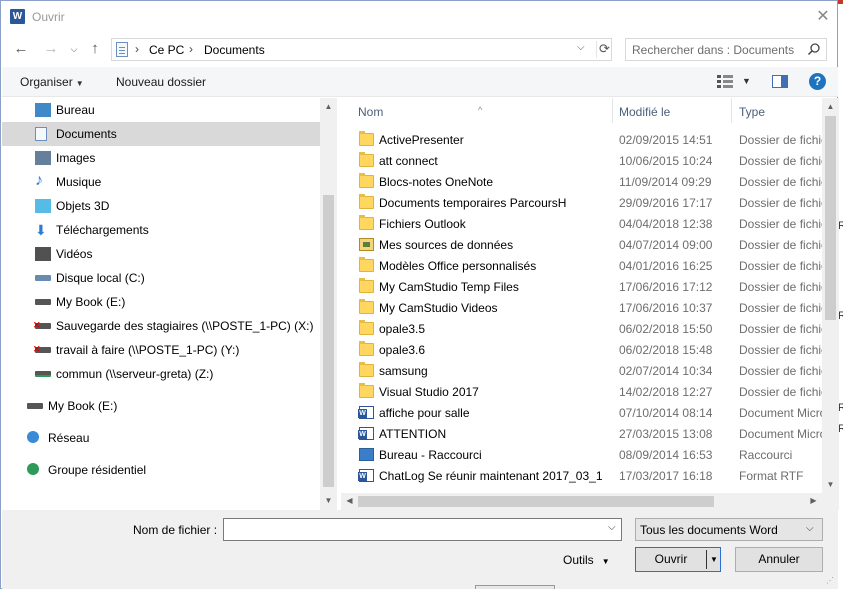  Describe the element at coordinates (161, 254) in the screenshot. I see `sidebar-item: Vidéos` at that location.